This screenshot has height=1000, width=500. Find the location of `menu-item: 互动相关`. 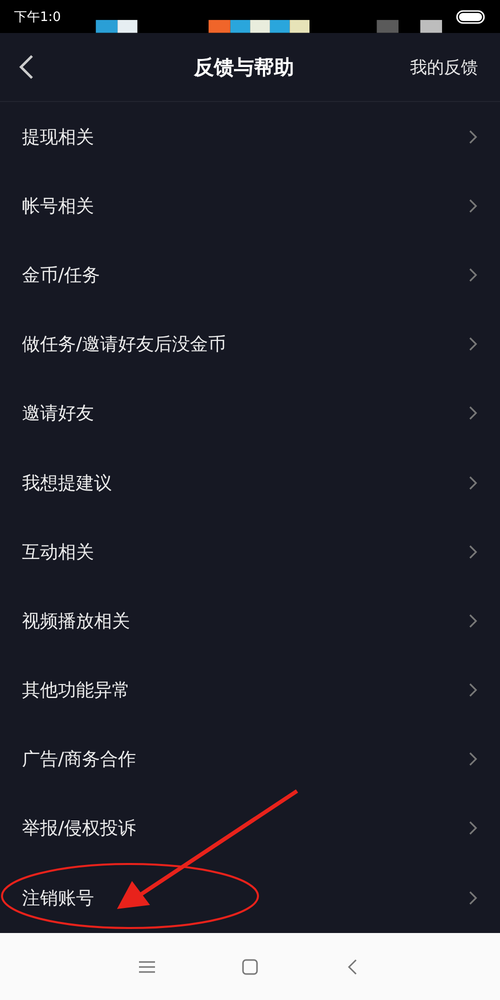

menu-item: 互动相关 is located at coordinates (58, 552).